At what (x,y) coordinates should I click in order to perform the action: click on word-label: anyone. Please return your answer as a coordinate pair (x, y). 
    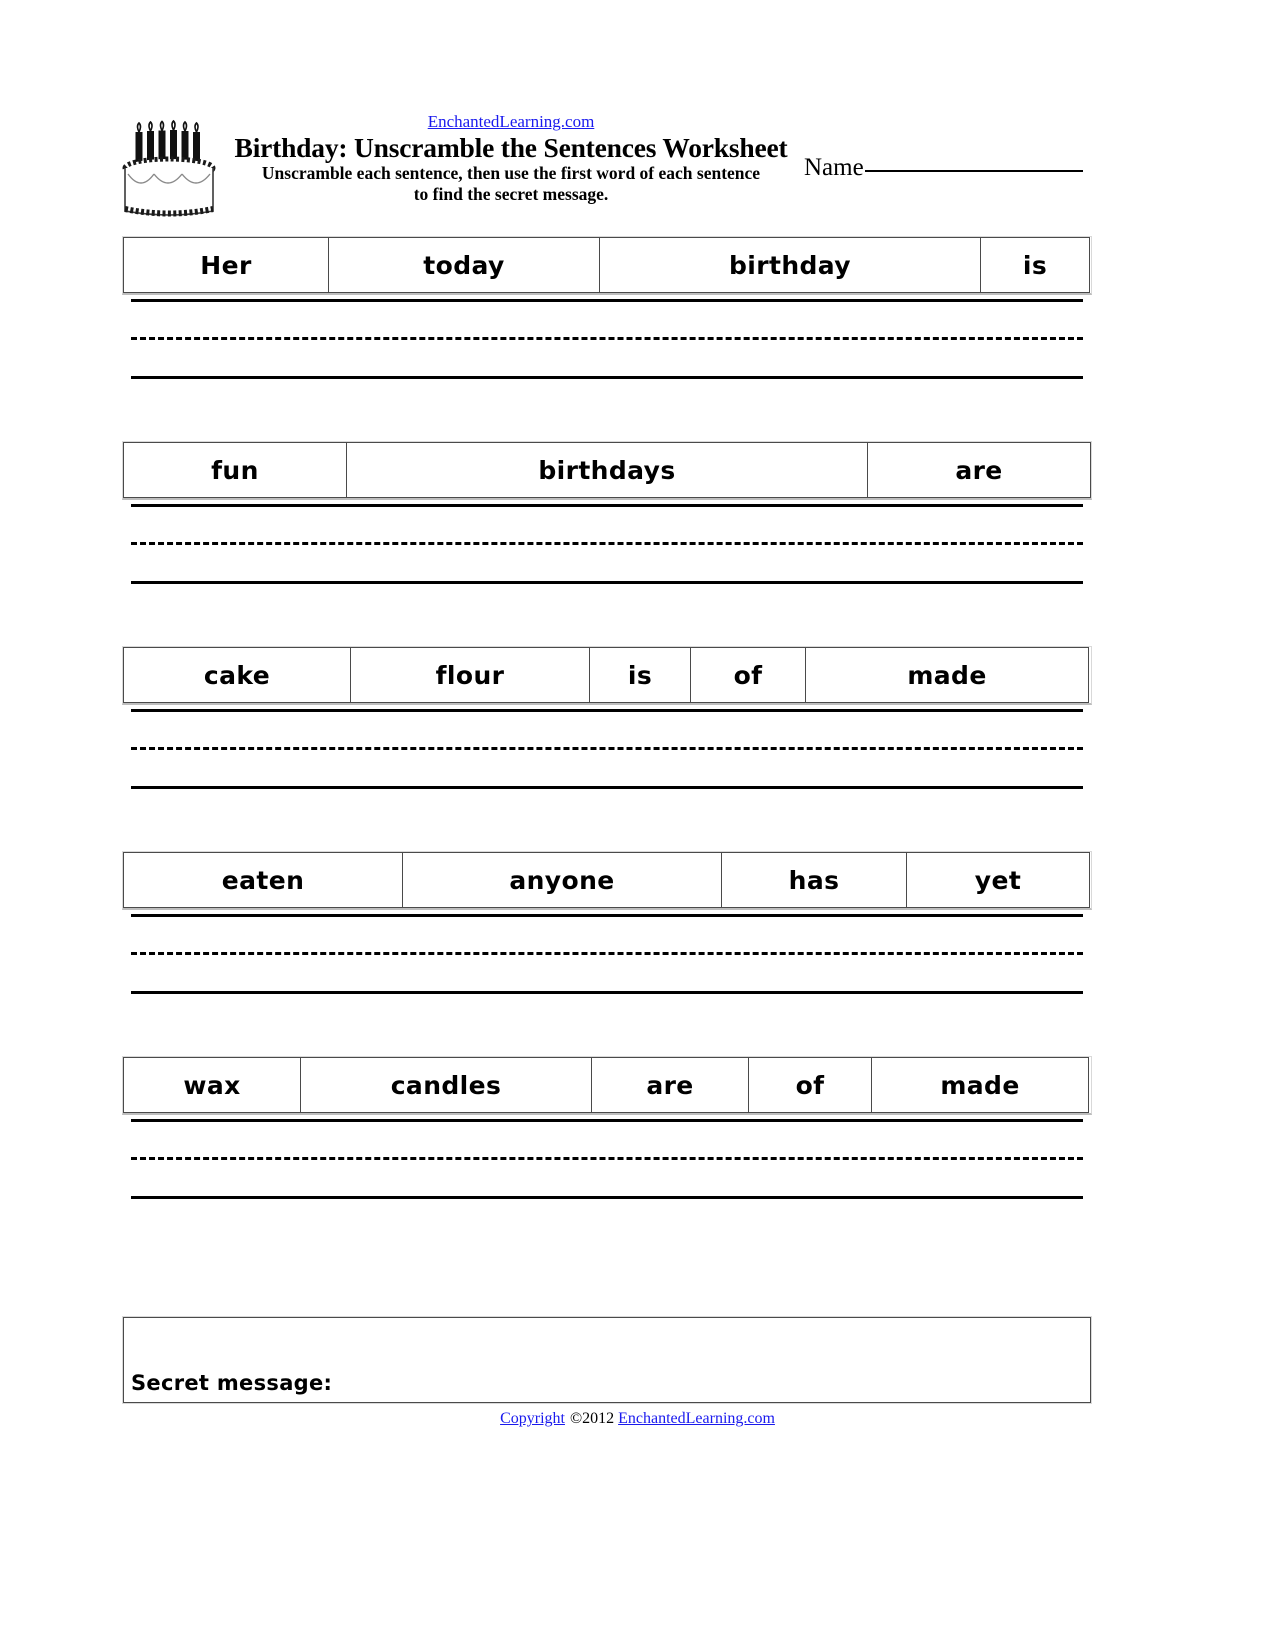
    Looking at the image, I should click on (562, 880).